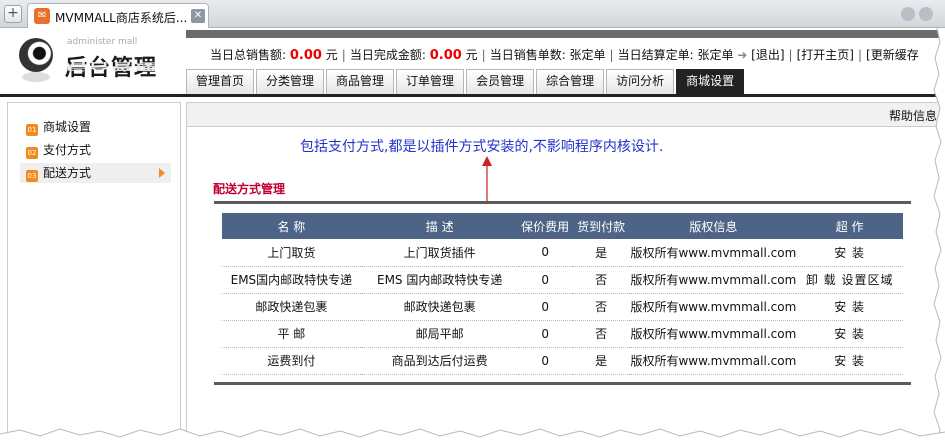 This screenshot has height=444, width=945. Describe the element at coordinates (471, 55) in the screenshot. I see `completed-unit: 元` at that location.